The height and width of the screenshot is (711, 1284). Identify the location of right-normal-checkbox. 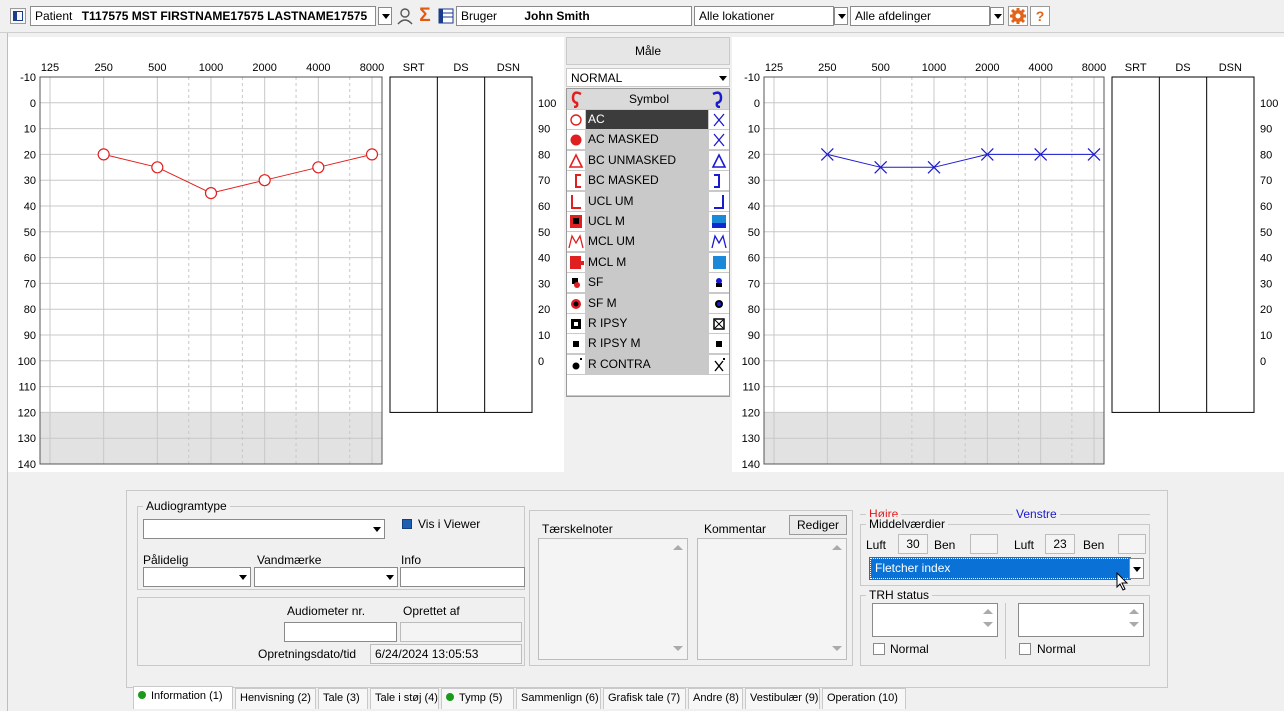
(879, 649).